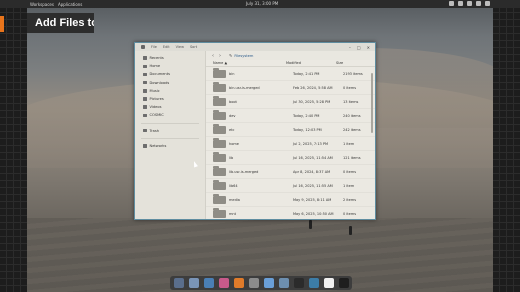 The image size is (520, 292). Describe the element at coordinates (351, 63) in the screenshot. I see `column-size-header: Size` at that location.